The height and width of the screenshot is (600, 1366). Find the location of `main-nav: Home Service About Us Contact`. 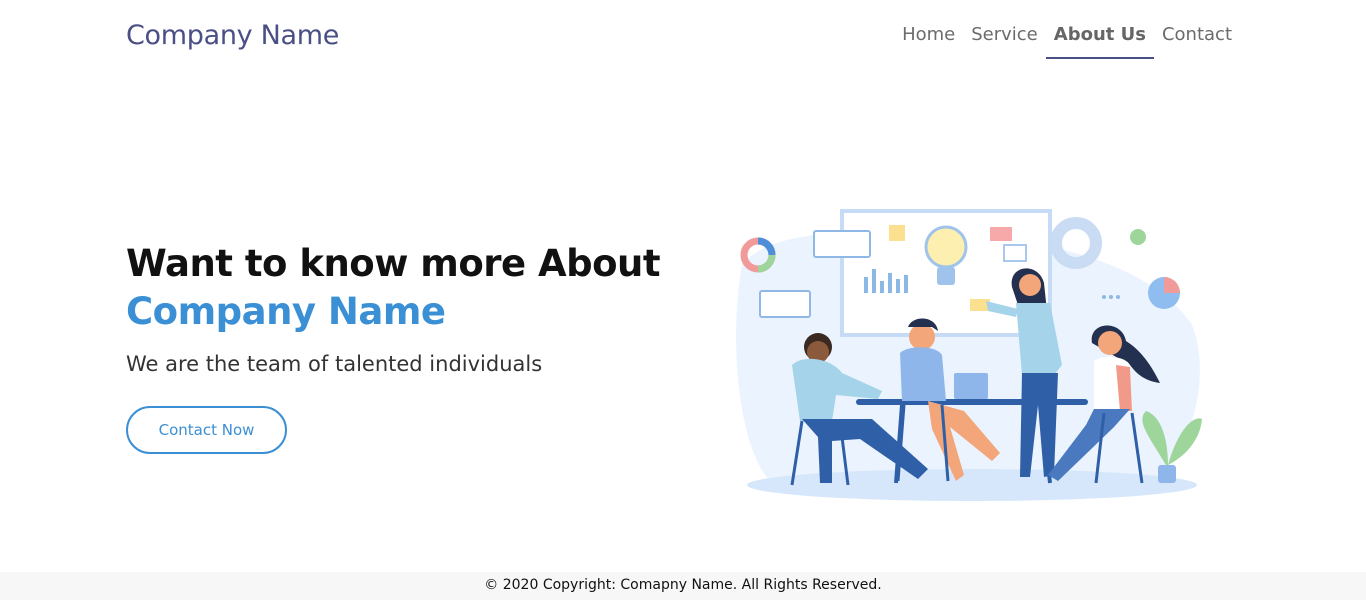

main-nav: Home Service About Us Contact is located at coordinates (1067, 40).